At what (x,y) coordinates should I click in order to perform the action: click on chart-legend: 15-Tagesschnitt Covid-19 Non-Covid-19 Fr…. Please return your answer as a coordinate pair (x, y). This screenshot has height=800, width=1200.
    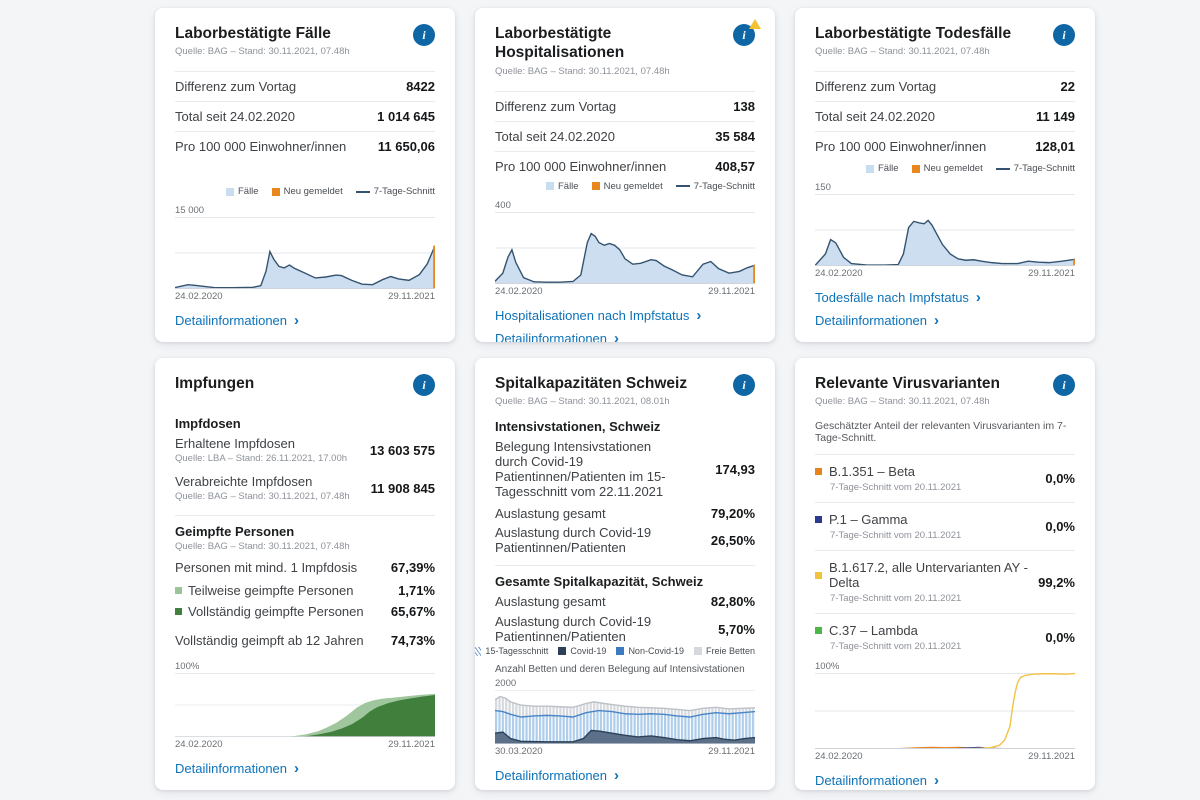
    Looking at the image, I should click on (615, 651).